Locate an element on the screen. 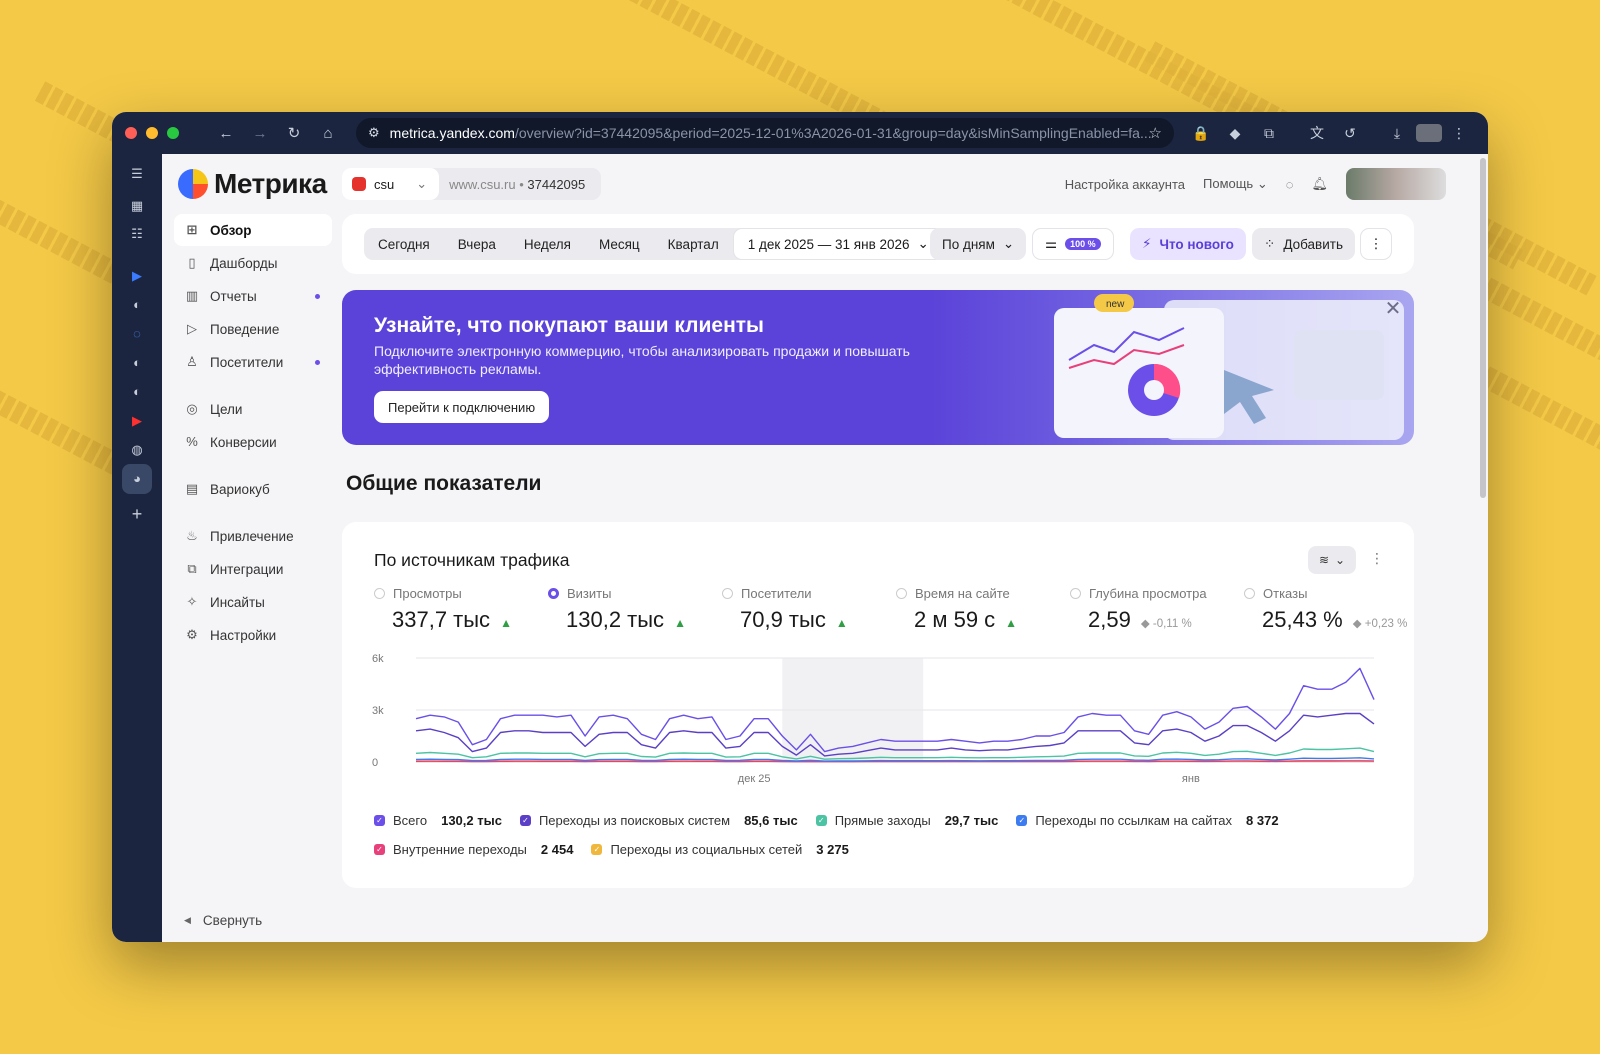  sidebar-item-label: Поведение is located at coordinates (245, 329).